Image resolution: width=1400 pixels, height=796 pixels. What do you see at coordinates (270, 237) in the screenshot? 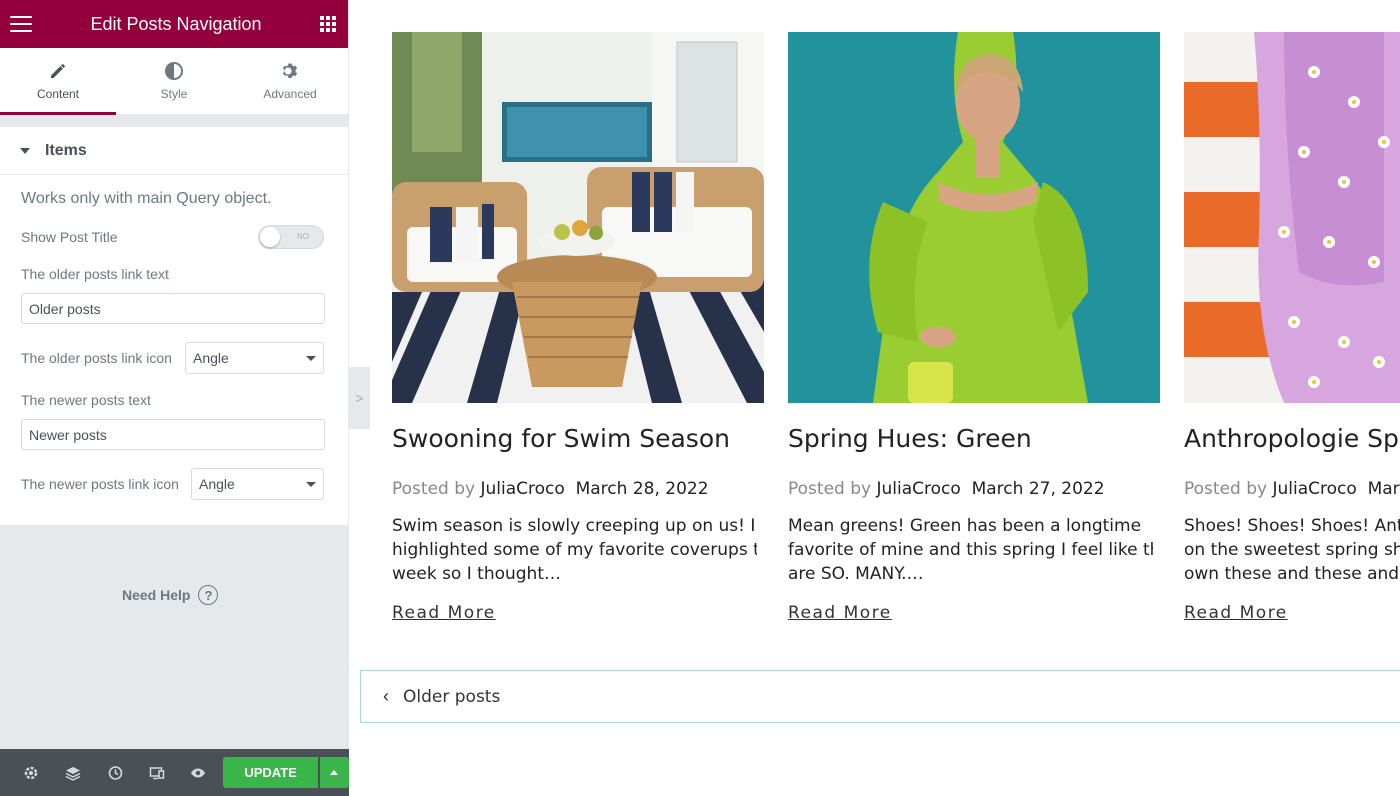
I see `toggle-knob` at bounding box center [270, 237].